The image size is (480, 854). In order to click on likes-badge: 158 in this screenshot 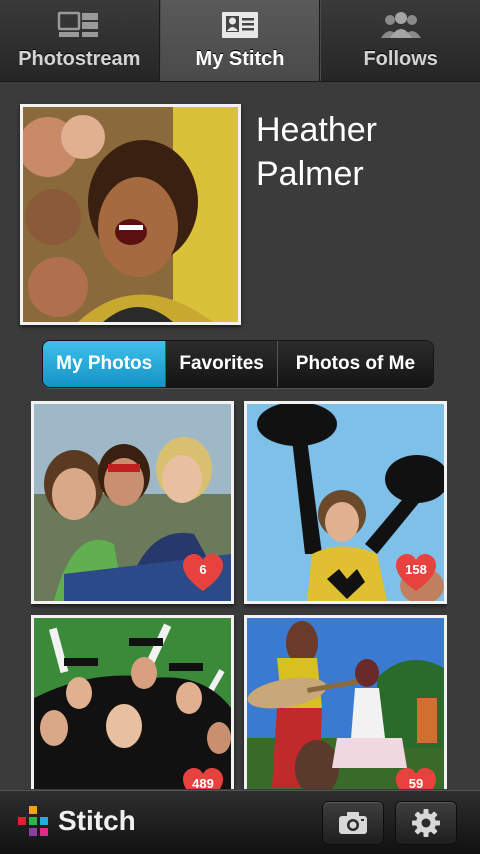, I will do `click(416, 573)`.